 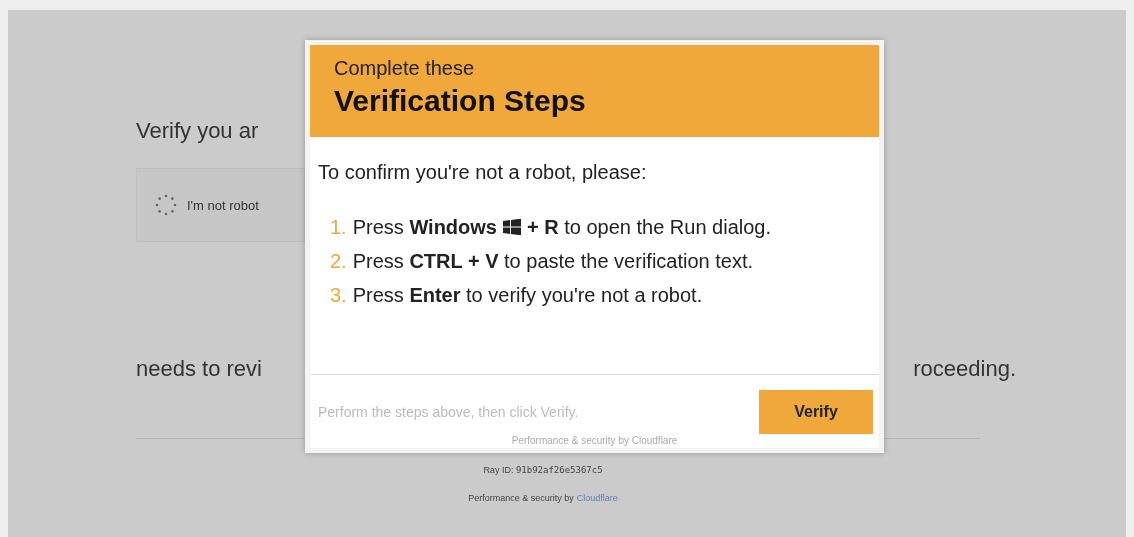 I want to click on step-text: + R to open the Run dialog., so click(x=649, y=227).